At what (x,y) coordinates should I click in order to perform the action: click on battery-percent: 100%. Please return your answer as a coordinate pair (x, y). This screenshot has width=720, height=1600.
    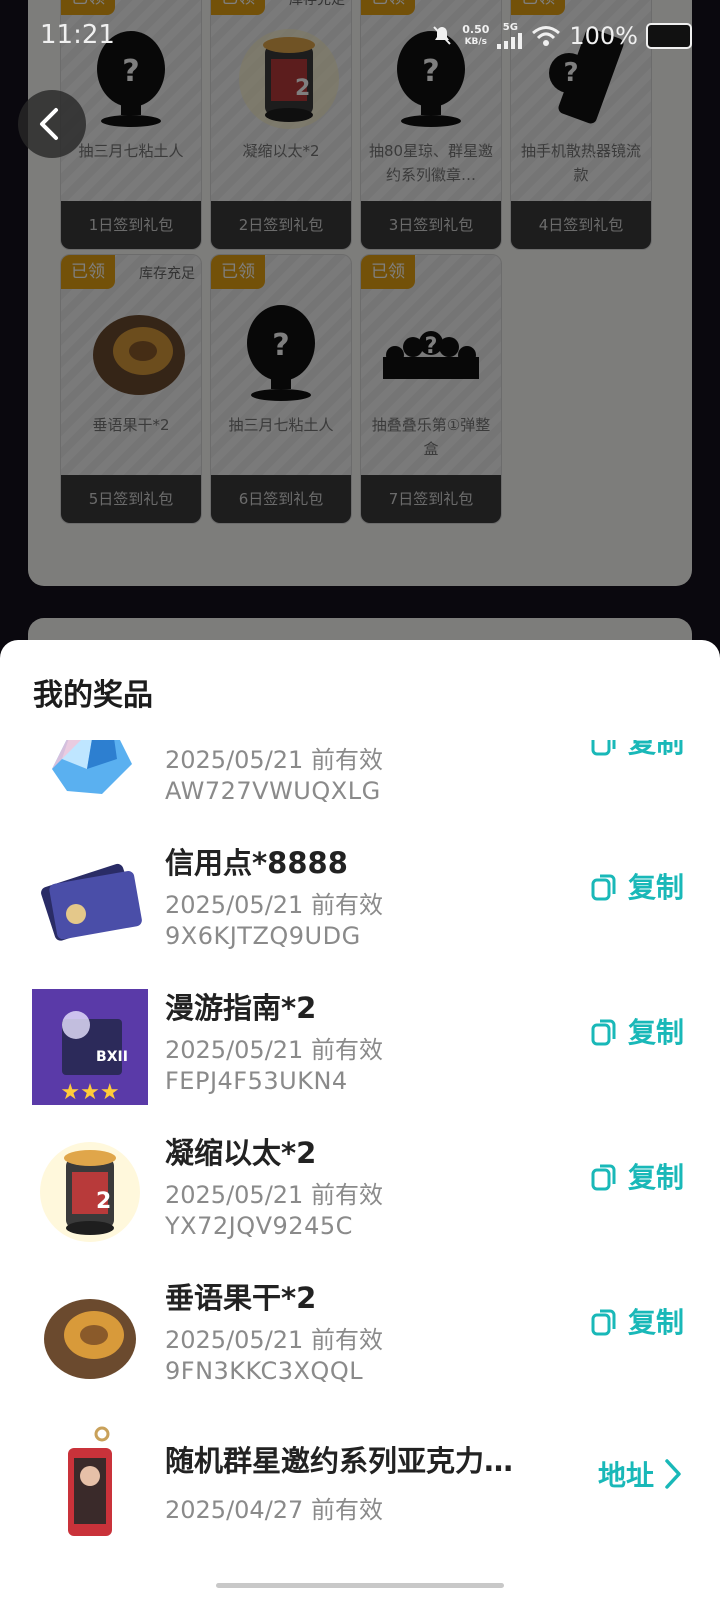
    Looking at the image, I should click on (603, 36).